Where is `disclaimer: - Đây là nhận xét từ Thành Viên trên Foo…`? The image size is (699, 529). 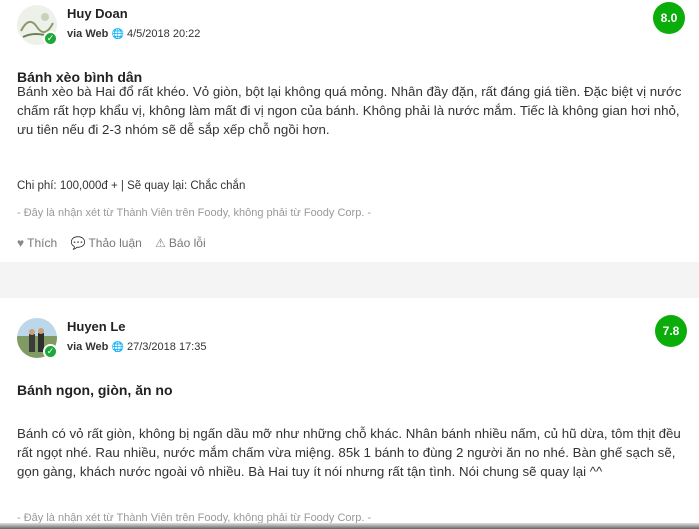
disclaimer: - Đây là nhận xét từ Thành Viên trên Foo… is located at coordinates (194, 213).